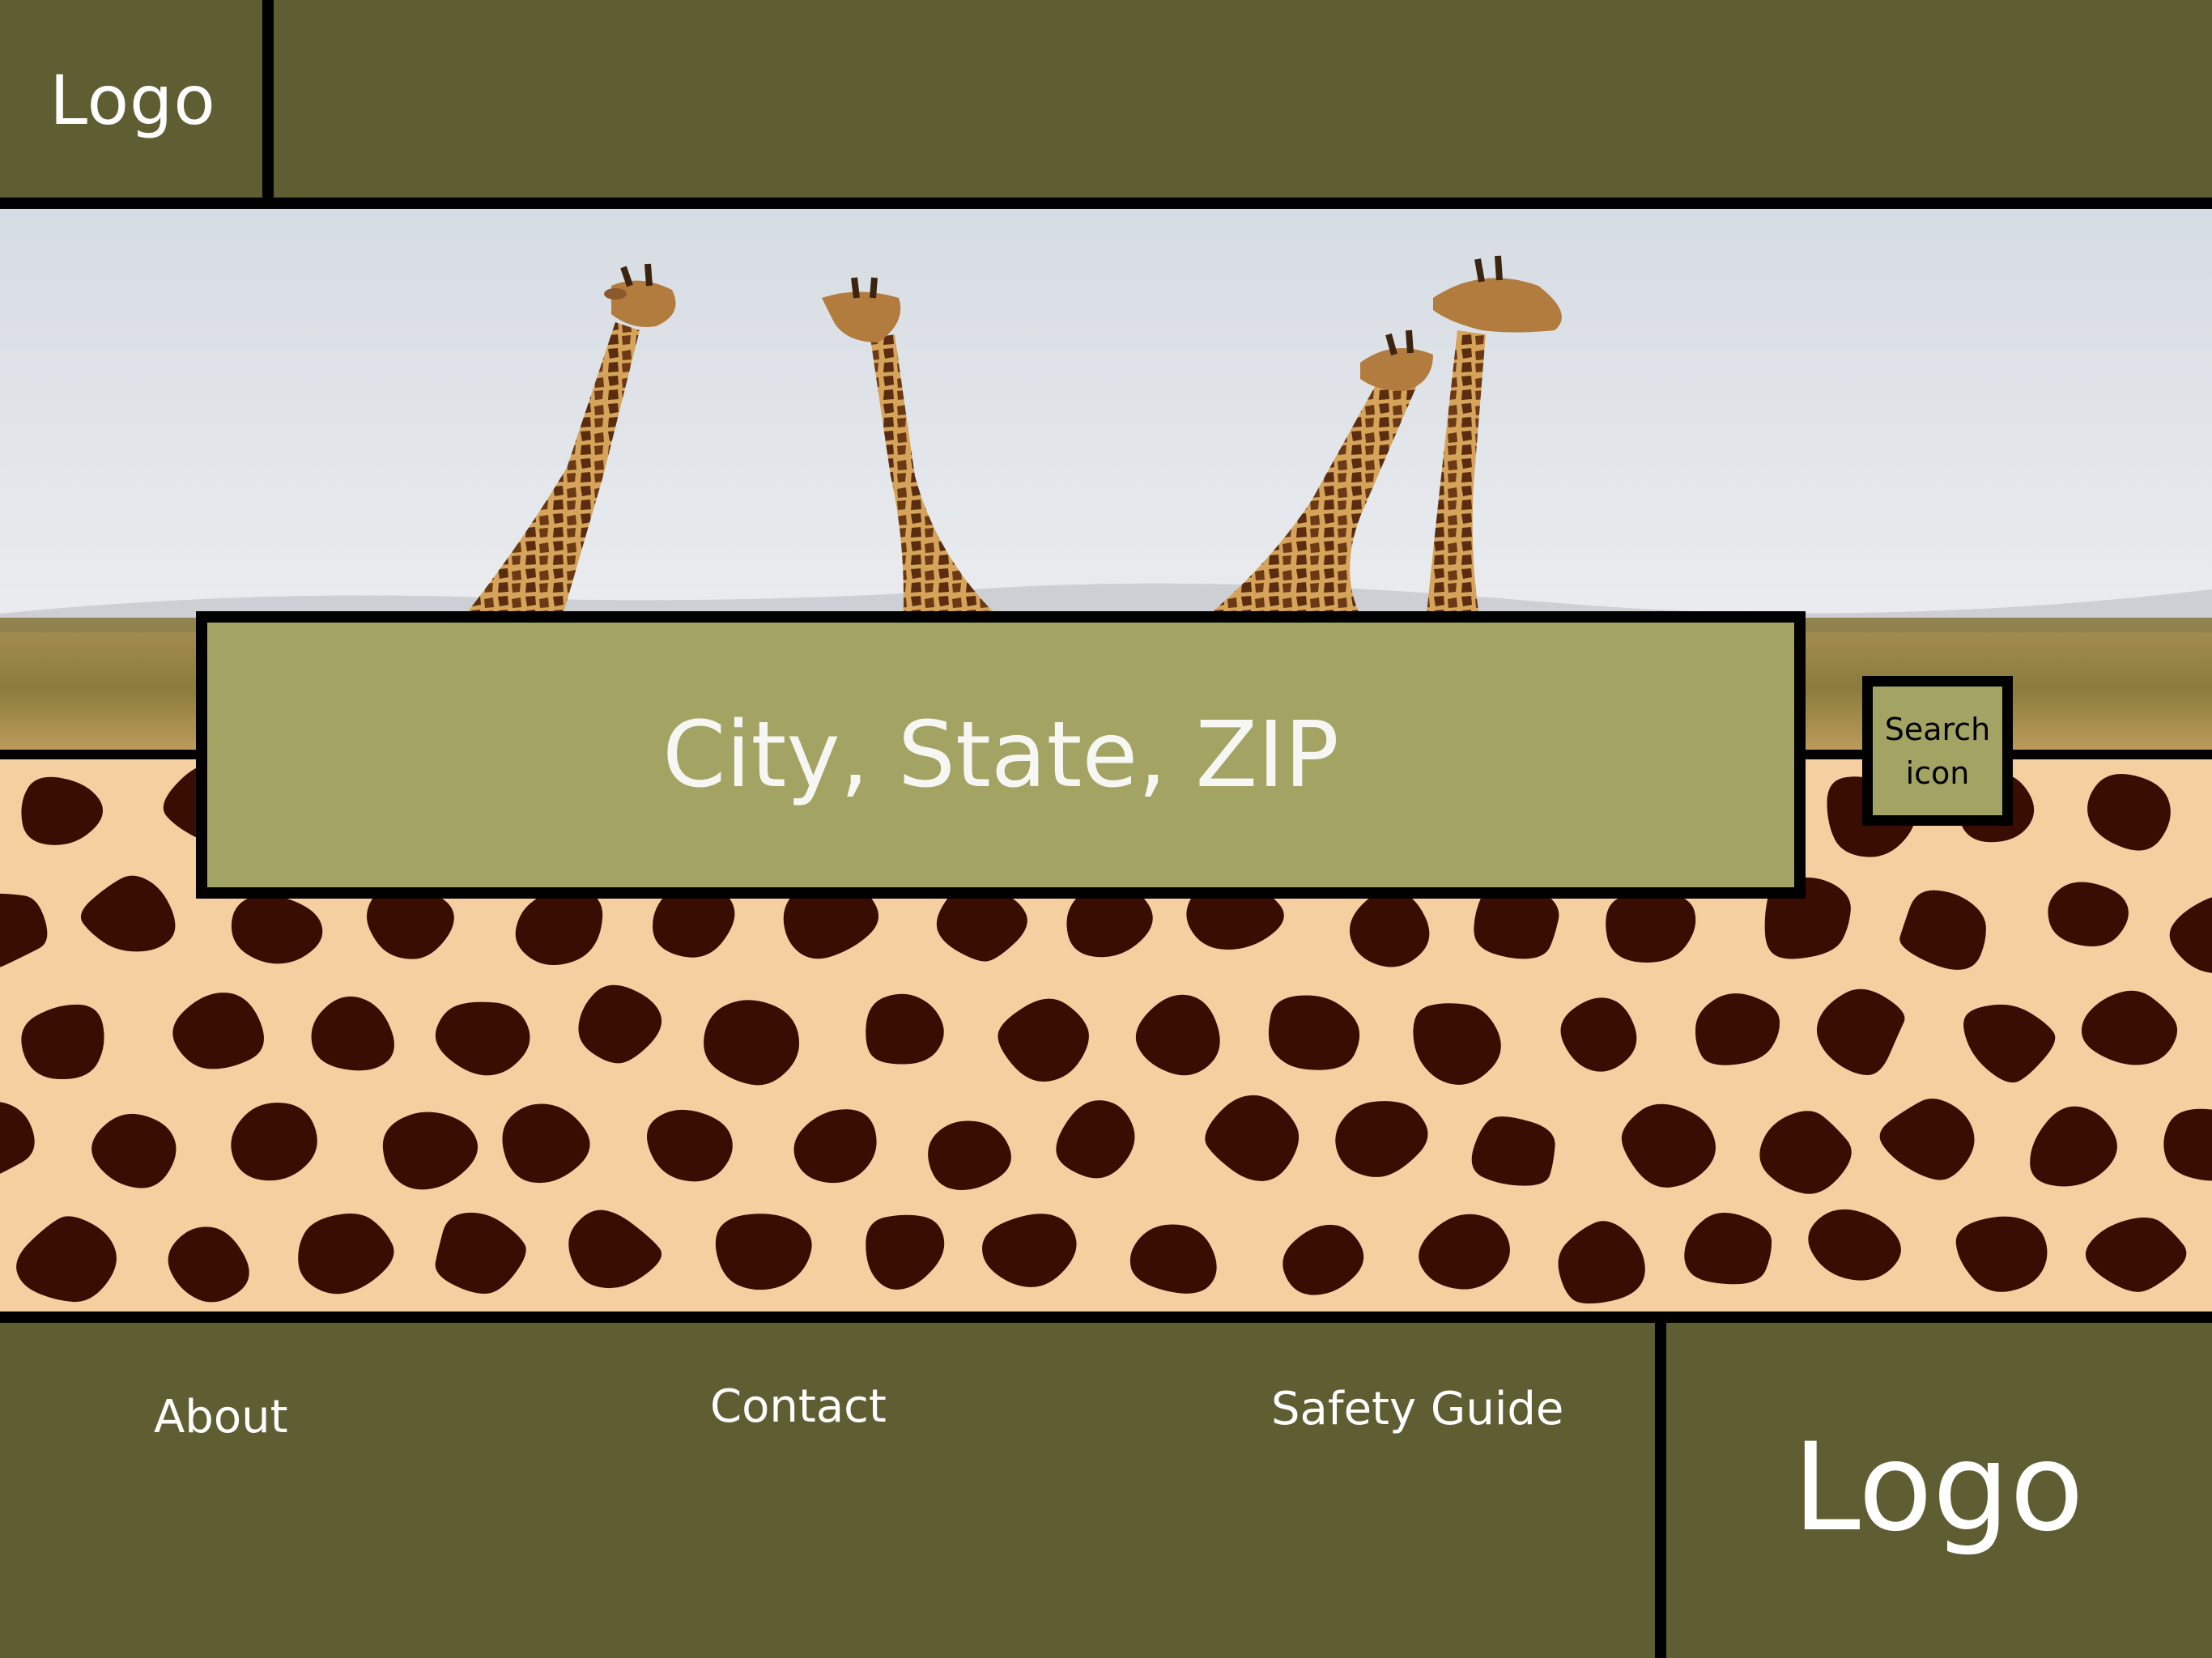  I want to click on header, so click(1106, 100).